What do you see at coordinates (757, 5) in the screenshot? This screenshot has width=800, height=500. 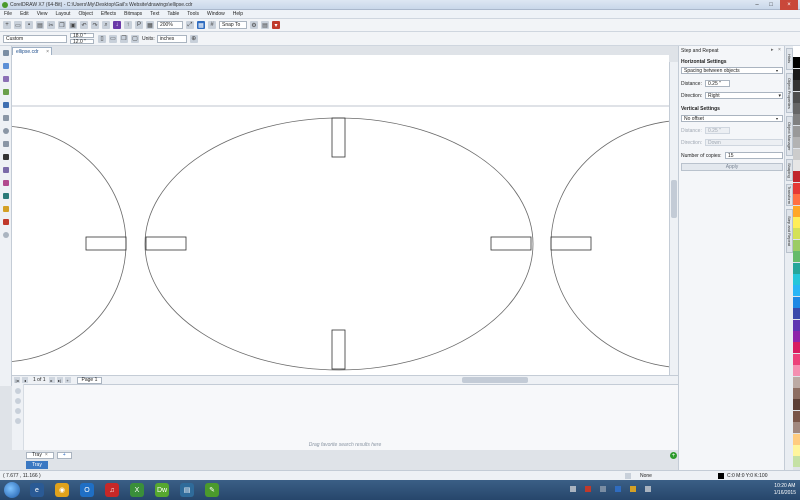 I see `minimize-button: –` at bounding box center [757, 5].